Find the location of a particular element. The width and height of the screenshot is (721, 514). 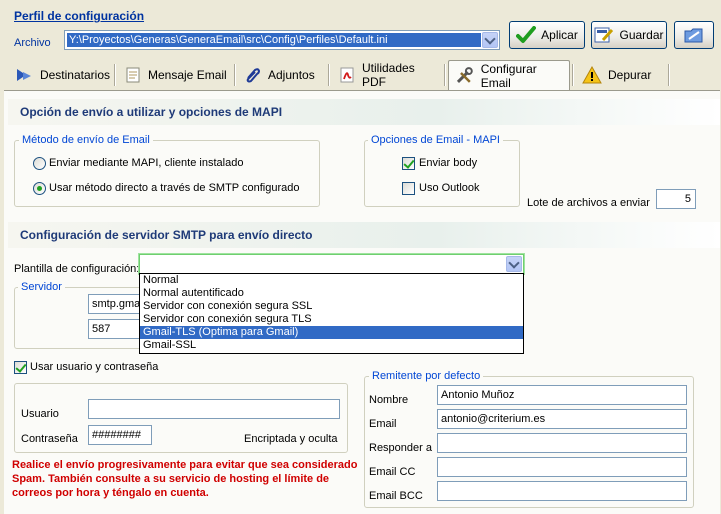

lote-label: Lote de archivos a enviar is located at coordinates (588, 203).